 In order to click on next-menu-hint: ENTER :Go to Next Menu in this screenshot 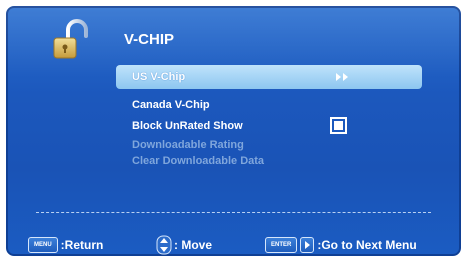, I will do `click(341, 245)`.